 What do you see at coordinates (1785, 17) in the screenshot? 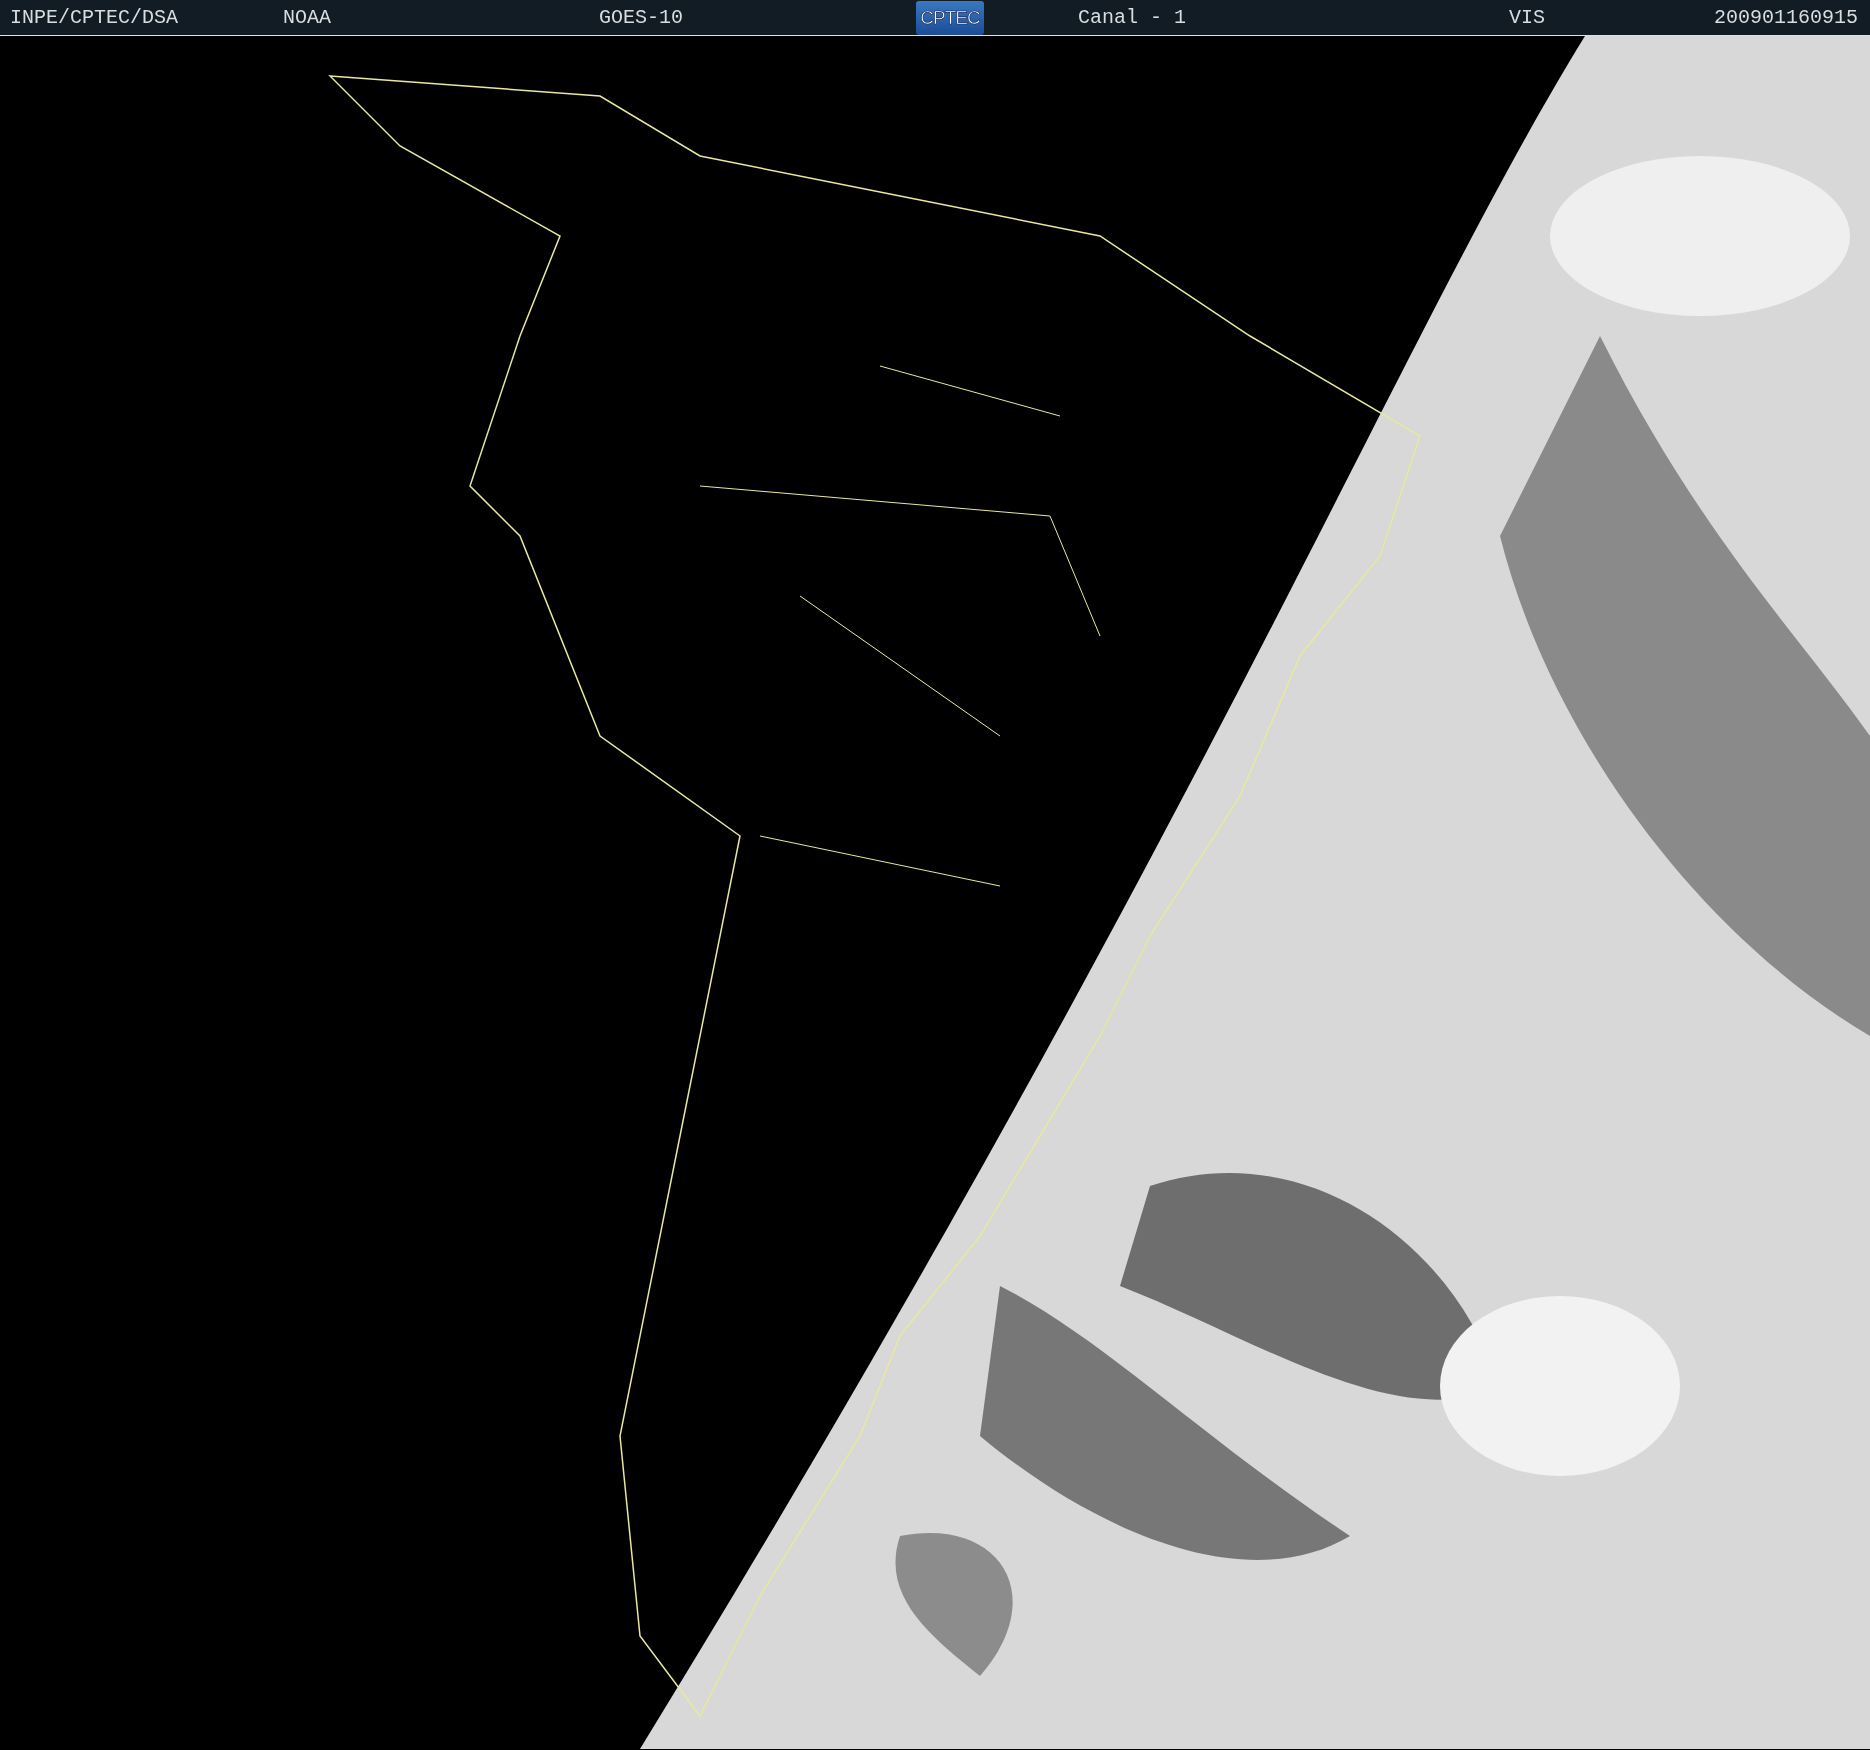
I see `timestamp: 200901160915` at bounding box center [1785, 17].